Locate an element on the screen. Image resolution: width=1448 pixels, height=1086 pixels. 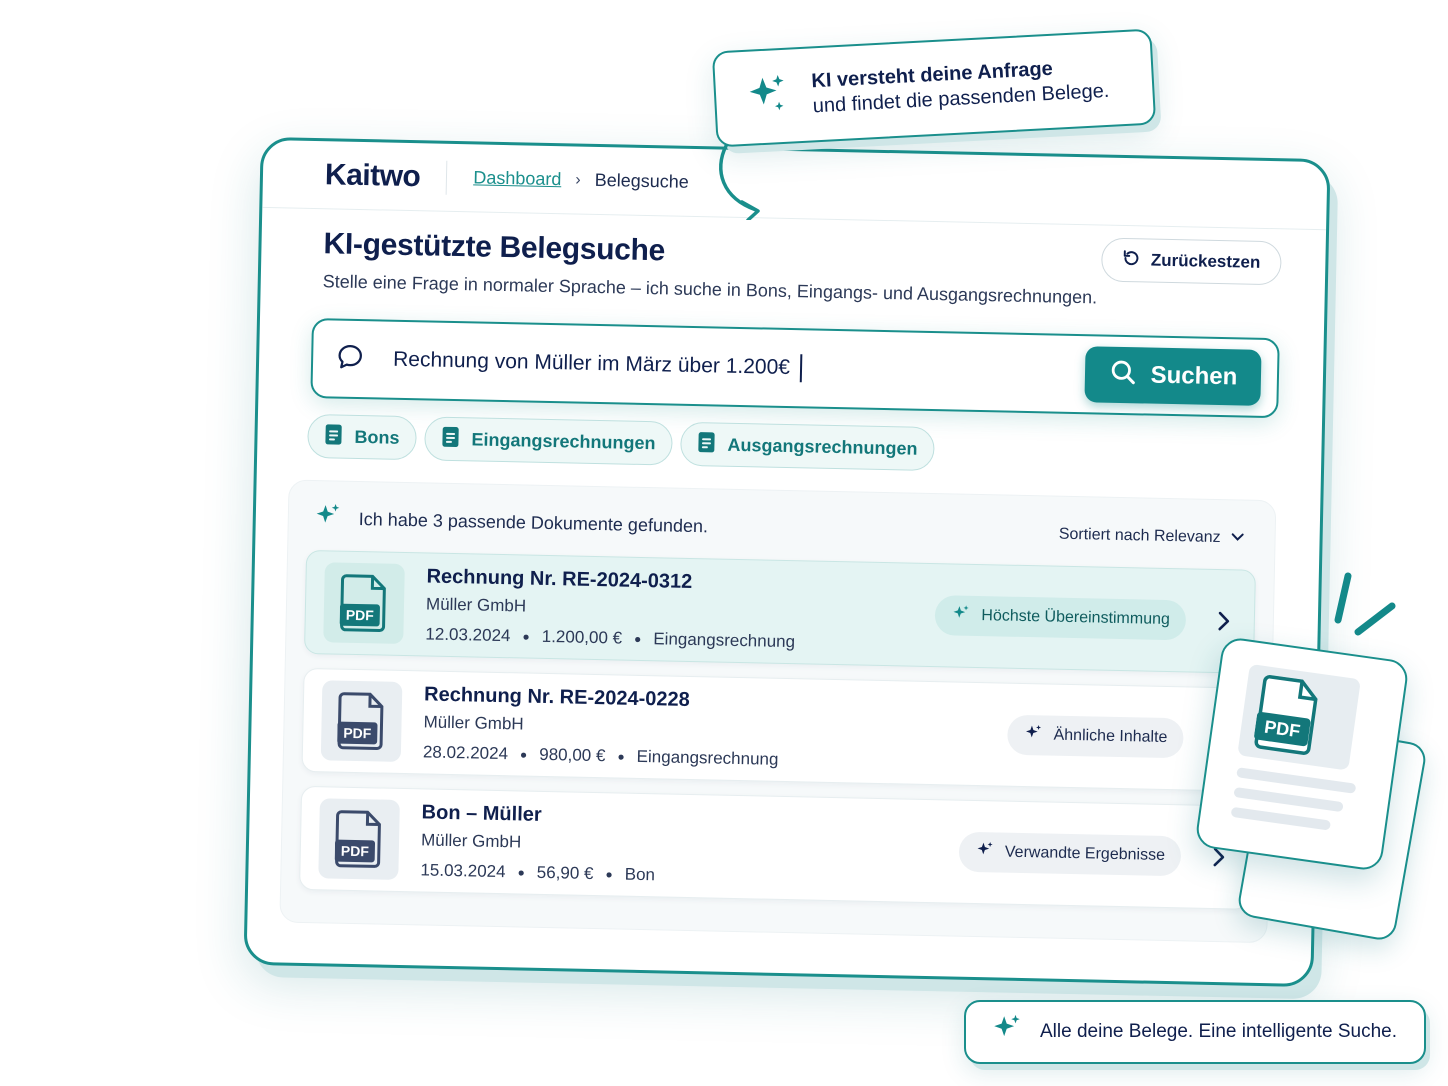
result-meta: 28.02.2024 ● 980,00 € ● Eingangsrechnung is located at coordinates (715, 758).